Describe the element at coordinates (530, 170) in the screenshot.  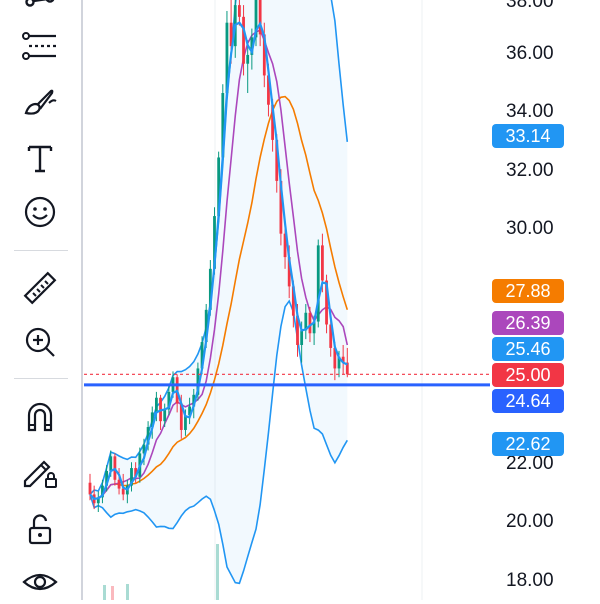
I see `price-axis-label: 32.00` at that location.